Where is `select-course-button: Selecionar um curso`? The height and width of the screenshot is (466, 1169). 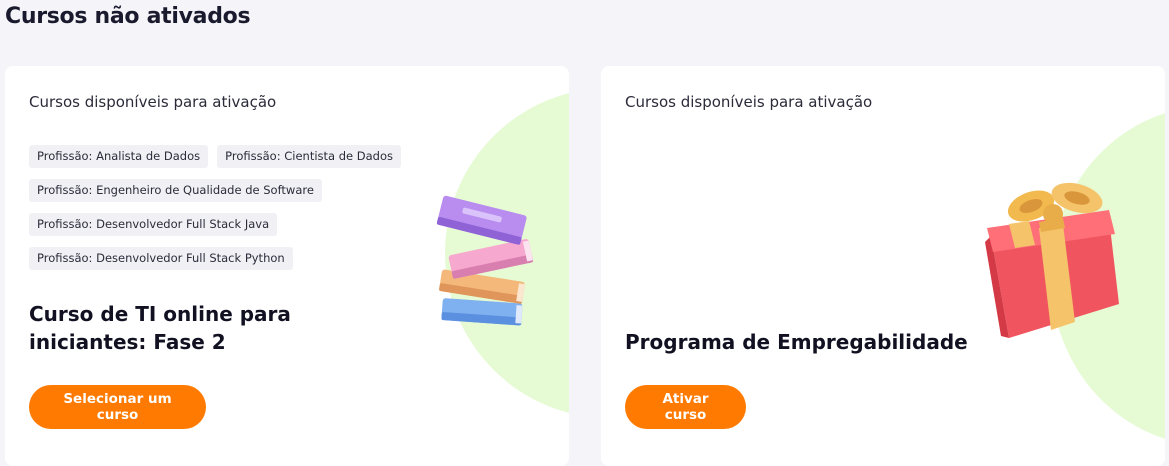 select-course-button: Selecionar um curso is located at coordinates (117, 407).